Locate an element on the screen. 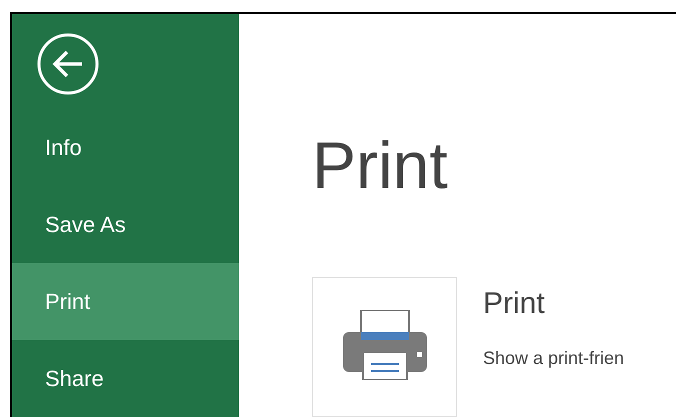 This screenshot has width=676, height=417. printer-icon is located at coordinates (384, 345).